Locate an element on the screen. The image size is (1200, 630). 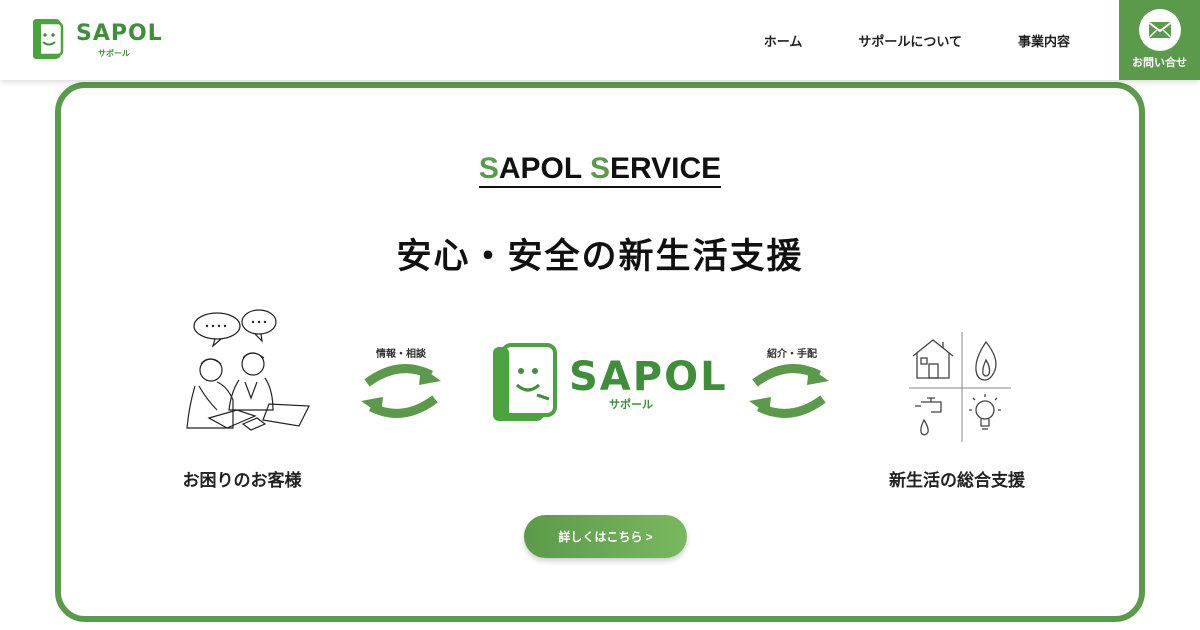
logo-mark-icon is located at coordinates (48, 39).